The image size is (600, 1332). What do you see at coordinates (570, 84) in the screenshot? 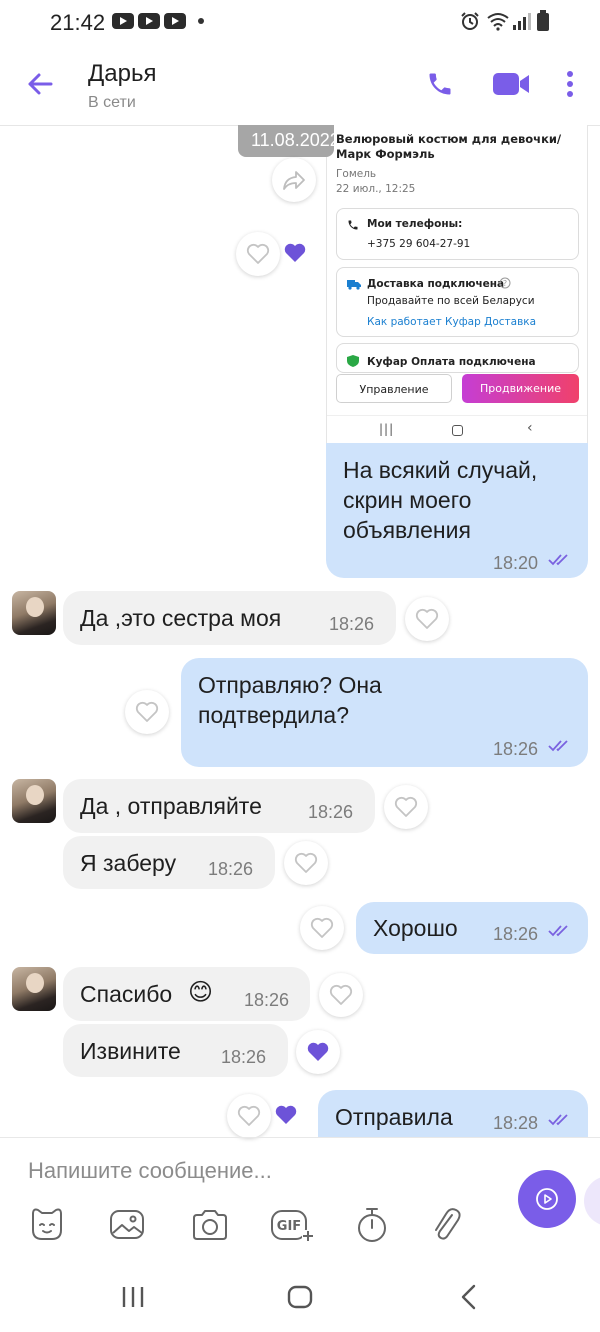
I see `more-options-icon` at bounding box center [570, 84].